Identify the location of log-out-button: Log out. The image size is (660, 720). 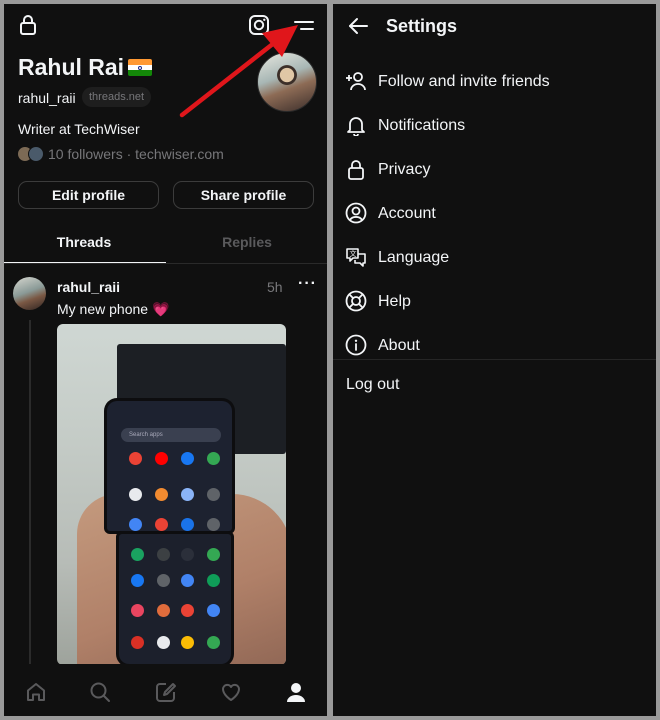
(372, 385).